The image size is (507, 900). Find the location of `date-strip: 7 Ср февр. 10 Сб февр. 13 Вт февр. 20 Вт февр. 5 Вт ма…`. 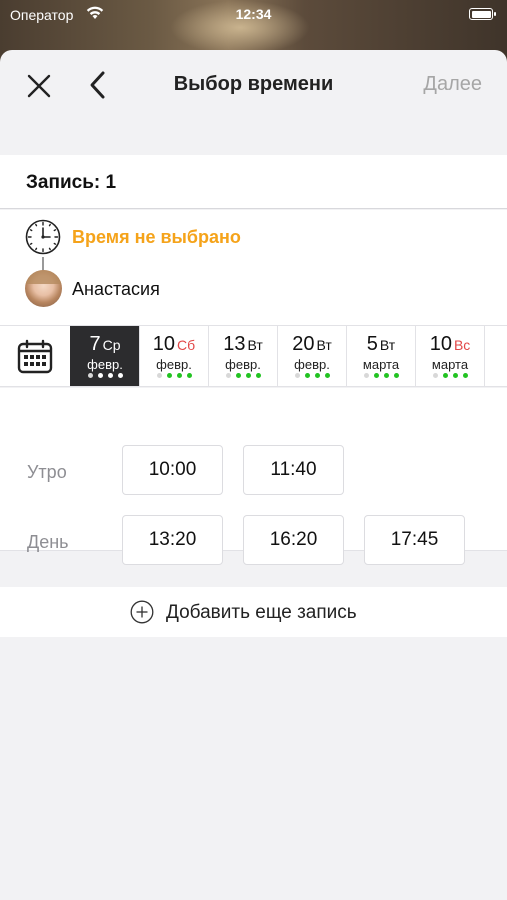

date-strip: 7 Ср февр. 10 Сб февр. 13 Вт февр. 20 Вт февр. 5 Вт ма… is located at coordinates (253, 356).